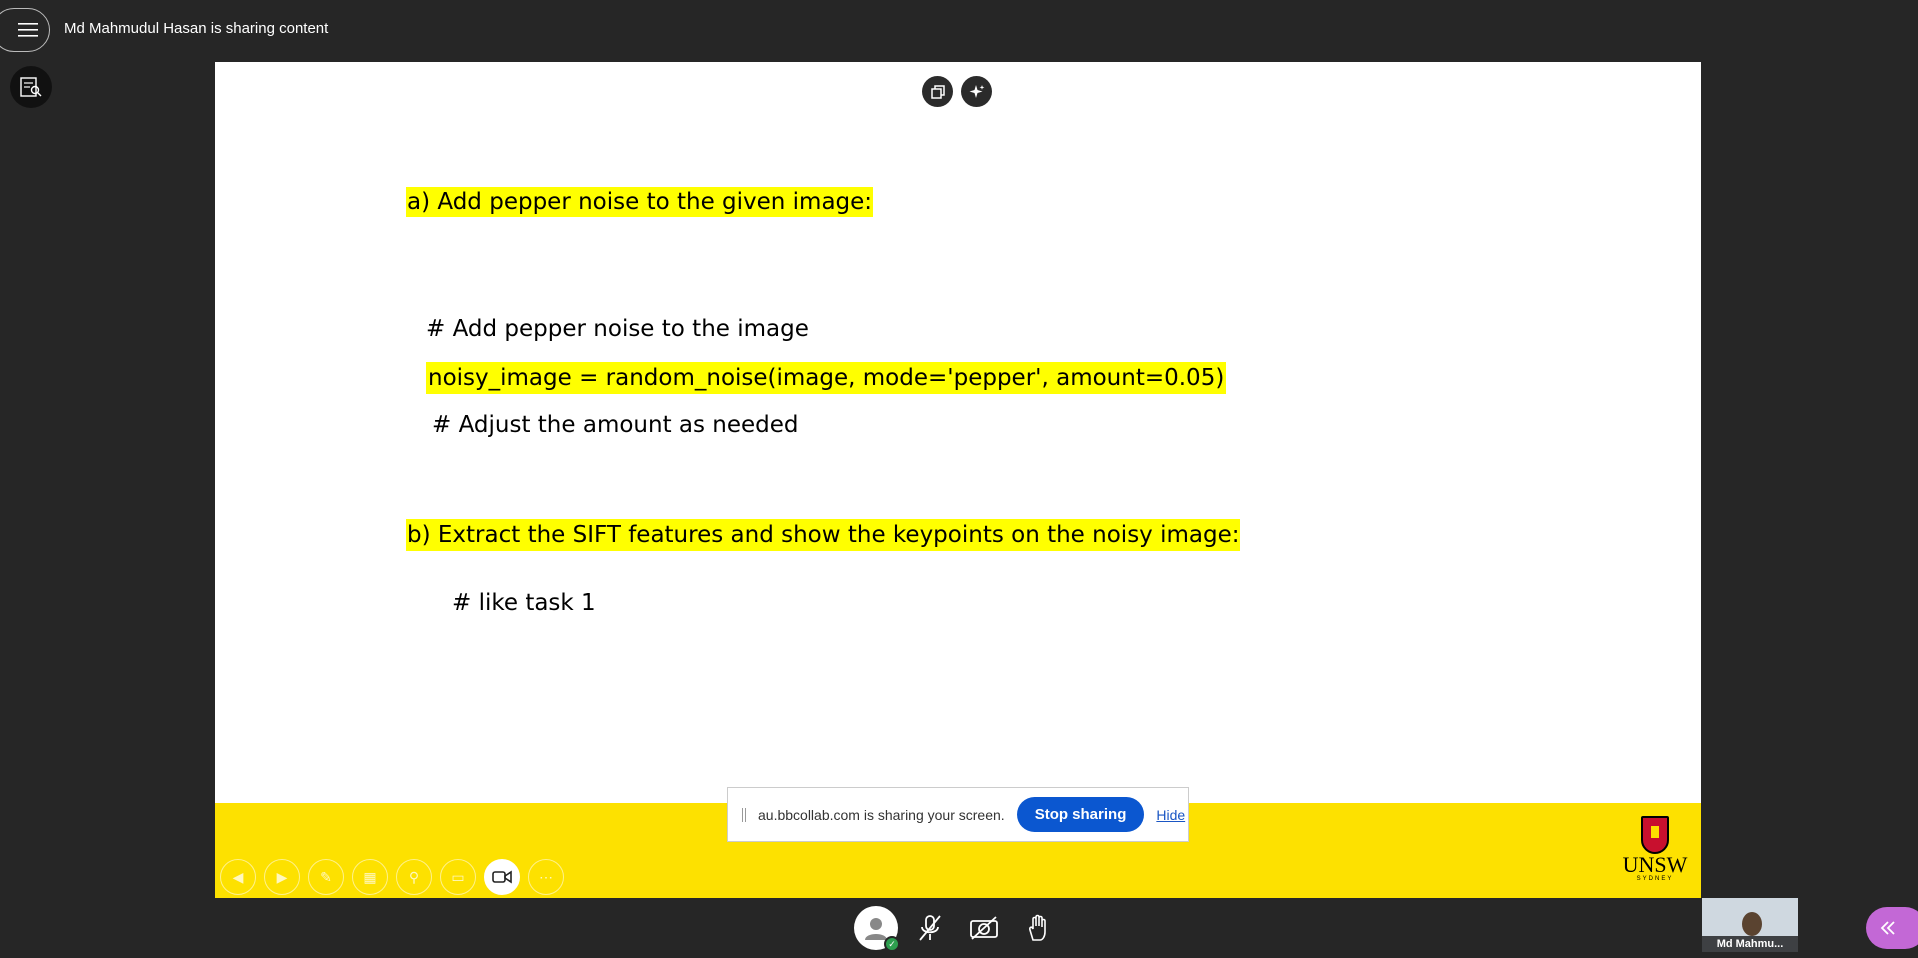  I want to click on pen-icon: ✎, so click(326, 876).